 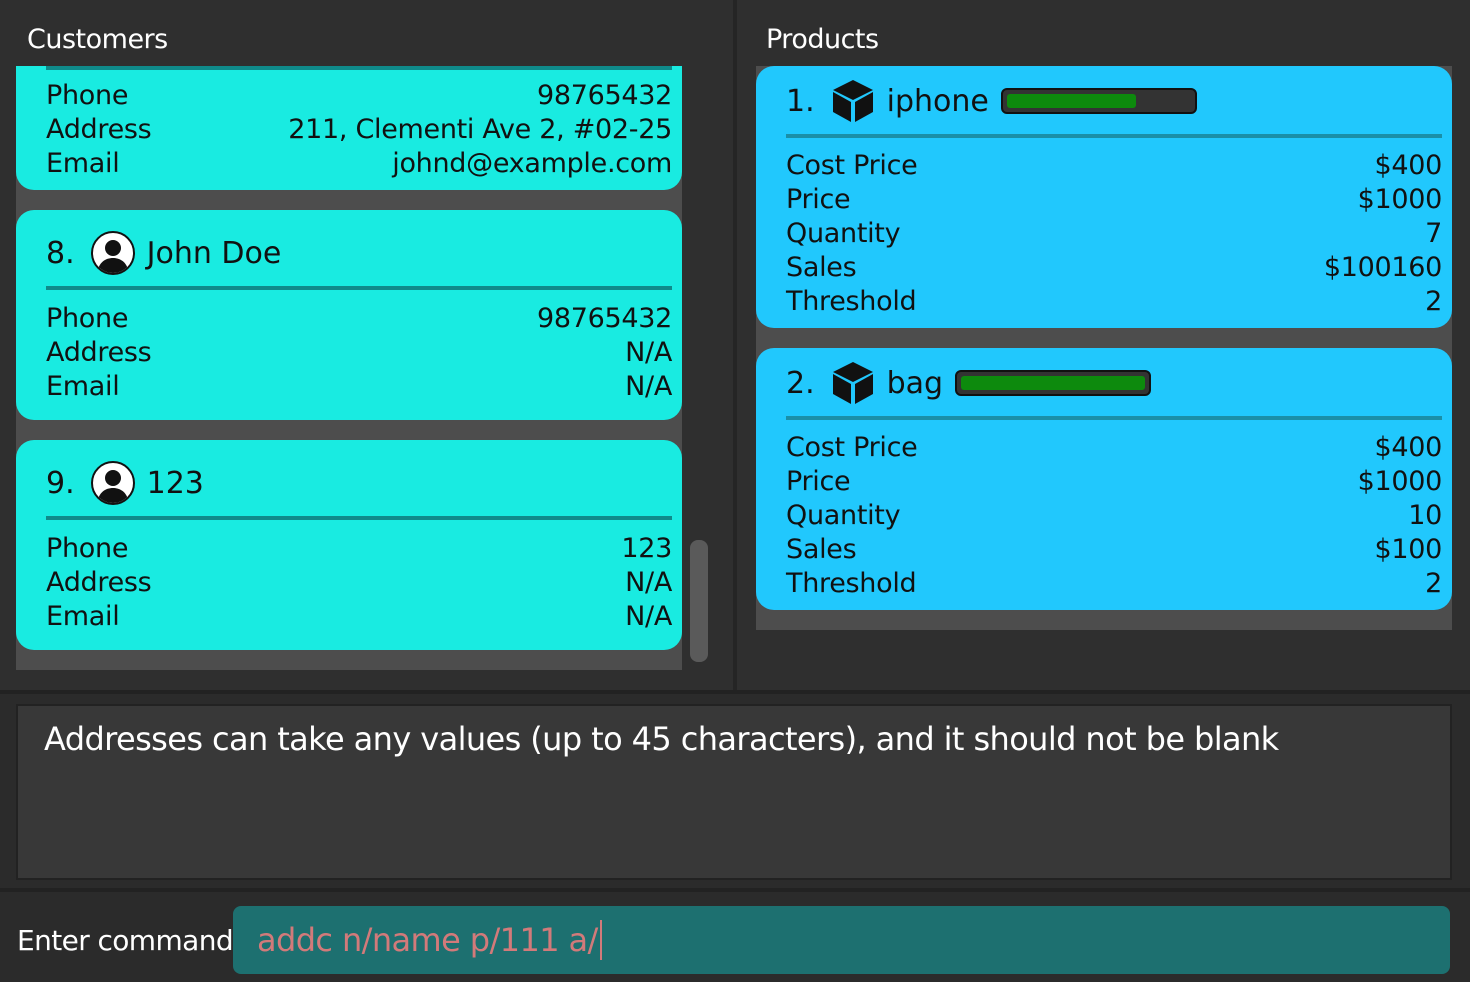 I want to click on product-card-header: 1. iphone, so click(x=1114, y=101).